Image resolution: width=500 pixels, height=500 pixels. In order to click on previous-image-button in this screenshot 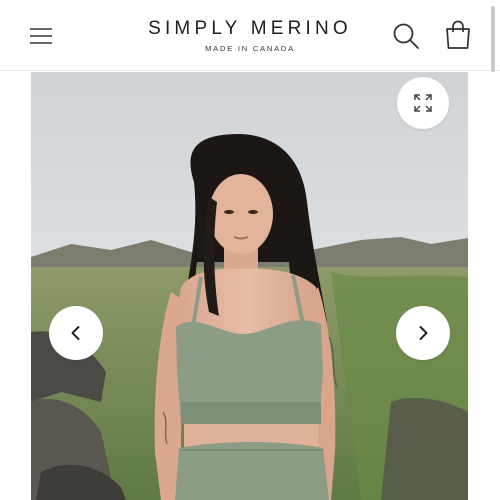, I will do `click(76, 333)`.